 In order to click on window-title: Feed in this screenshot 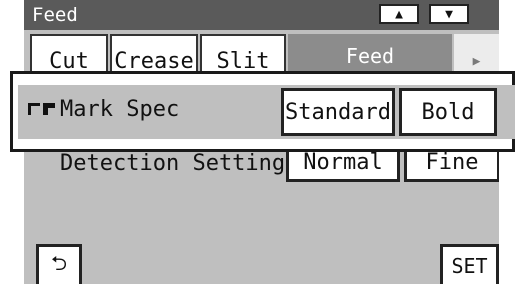, I will do `click(55, 15)`.